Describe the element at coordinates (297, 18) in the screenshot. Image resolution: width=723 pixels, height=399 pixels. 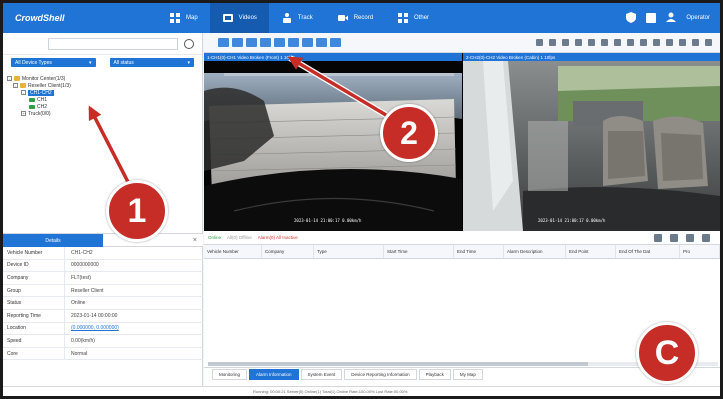
I see `nav-item-track: Track` at that location.